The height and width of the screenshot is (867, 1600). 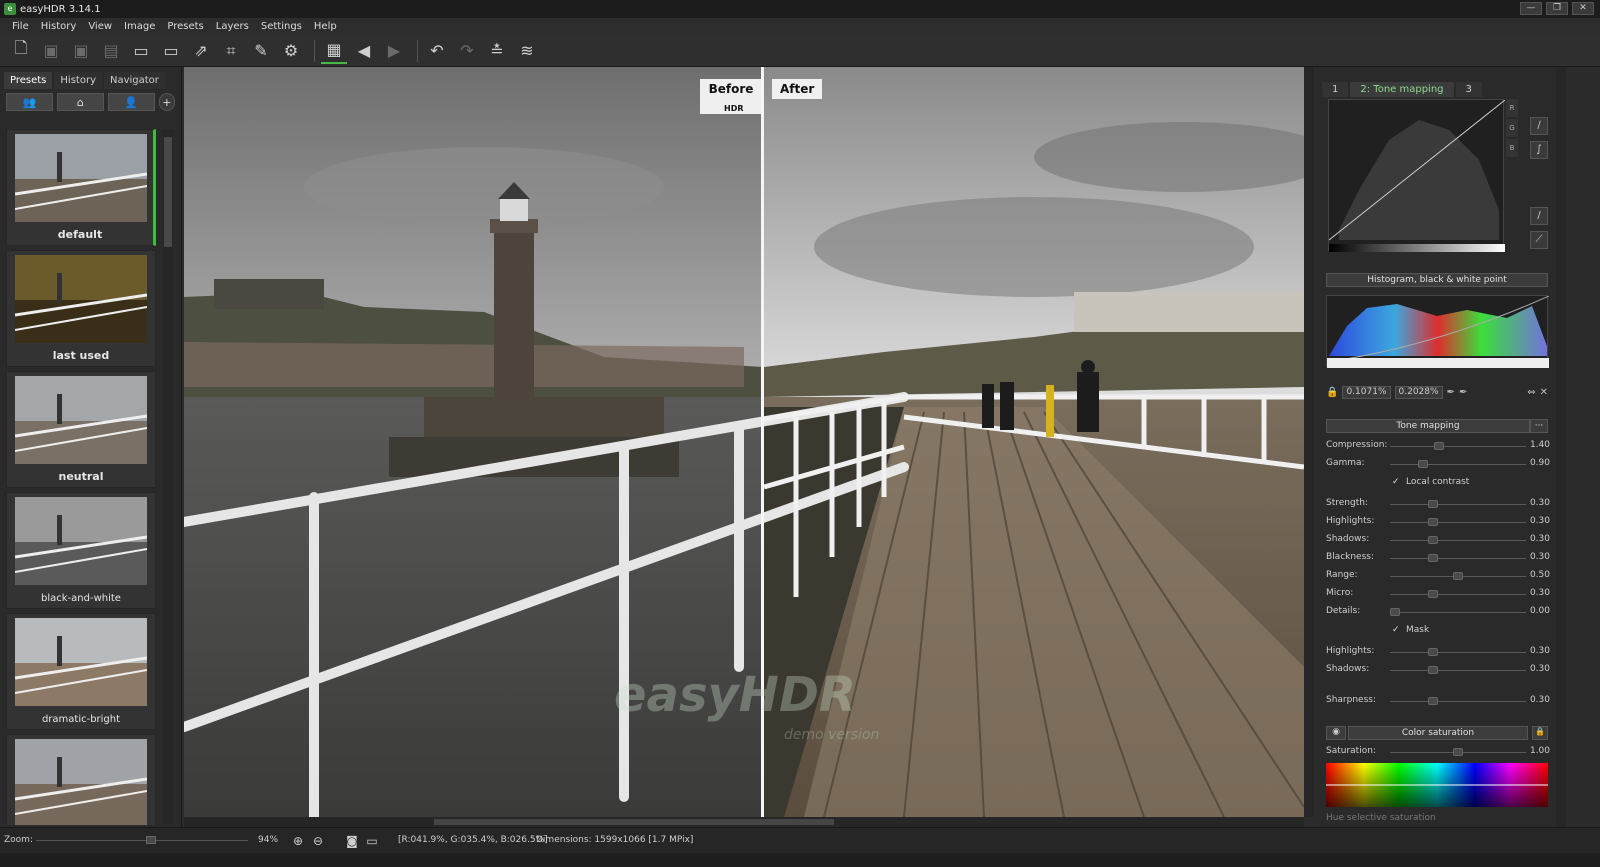 What do you see at coordinates (1437, 785) in the screenshot?
I see `hue-saturation-bar` at bounding box center [1437, 785].